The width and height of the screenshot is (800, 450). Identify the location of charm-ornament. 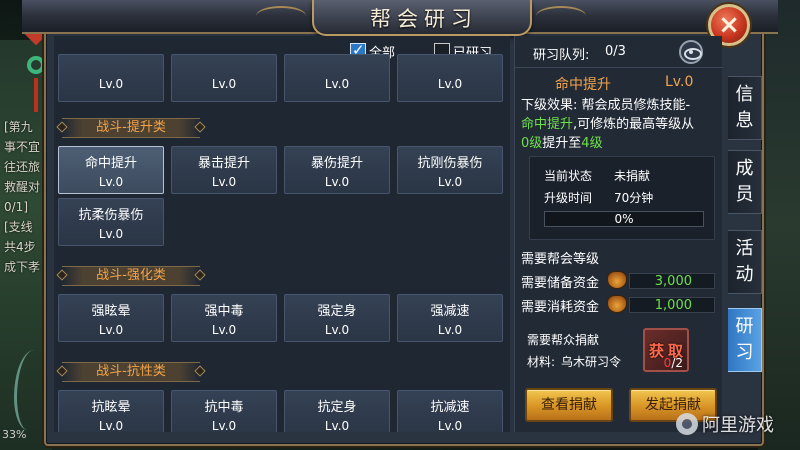
(36, 67).